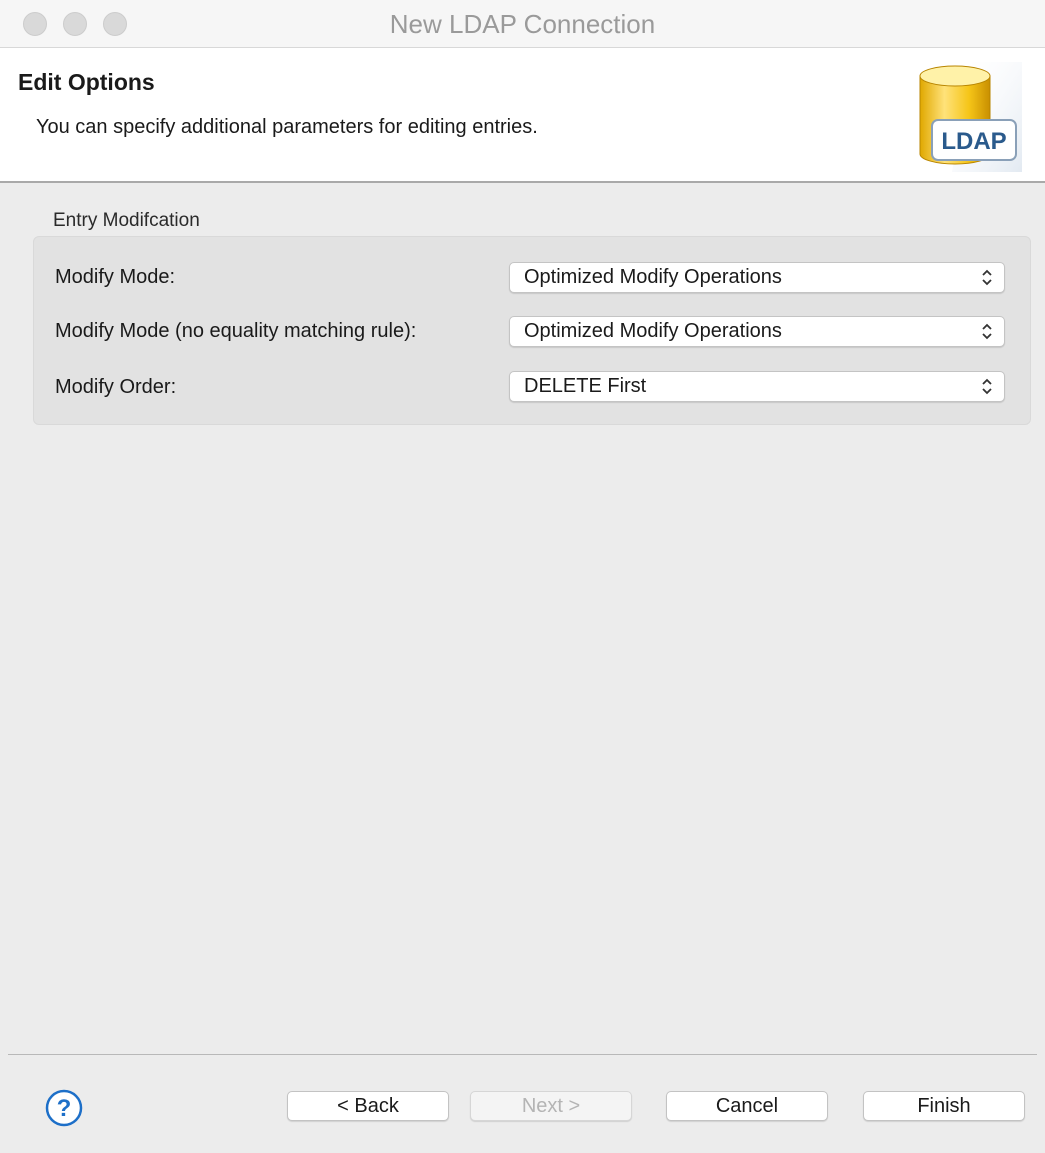 The width and height of the screenshot is (1045, 1153). What do you see at coordinates (236, 331) in the screenshot?
I see `modify-mode-no-equality-label: Modify Mode (no equality matching rule):` at bounding box center [236, 331].